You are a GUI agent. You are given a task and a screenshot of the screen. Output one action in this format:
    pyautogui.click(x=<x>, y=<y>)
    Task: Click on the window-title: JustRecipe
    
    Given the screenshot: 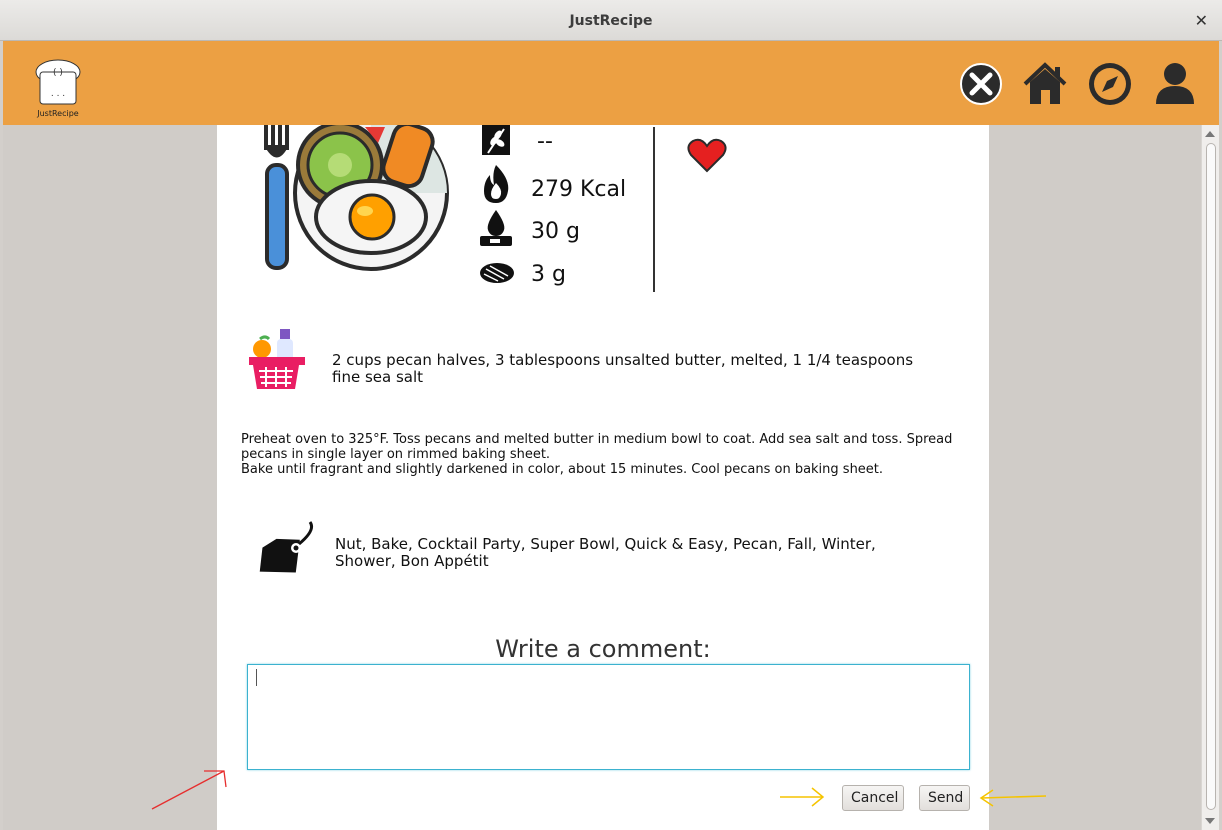 What is the action you would take?
    pyautogui.click(x=611, y=21)
    